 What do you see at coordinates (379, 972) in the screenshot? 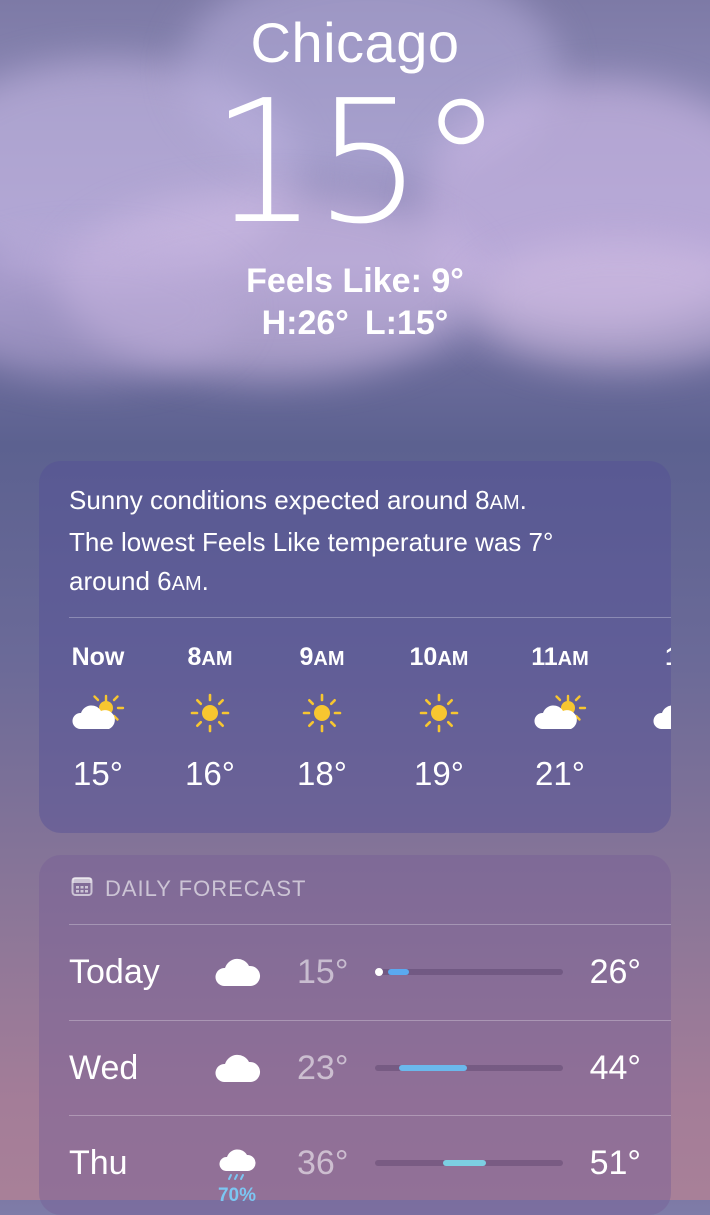
I see `current-temperature-marker` at bounding box center [379, 972].